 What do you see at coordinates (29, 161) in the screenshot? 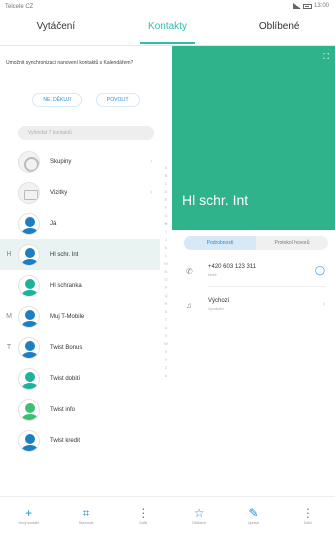
I see `group-icon` at bounding box center [29, 161].